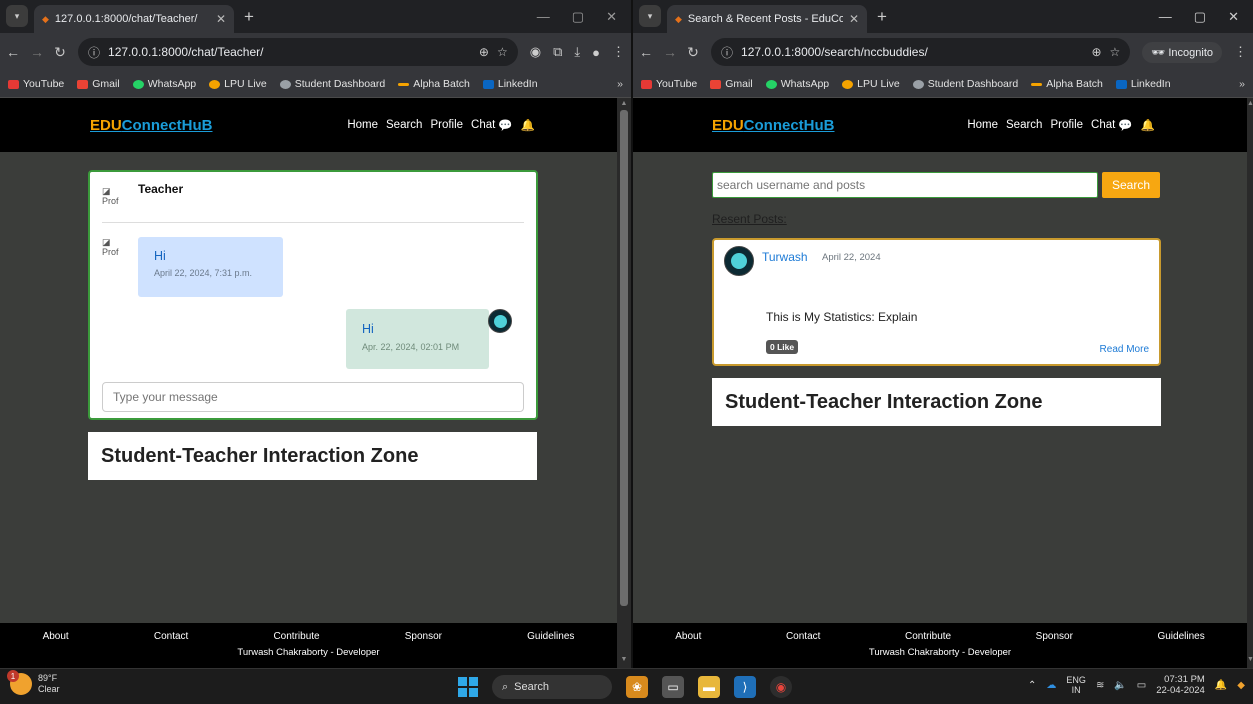  Describe the element at coordinates (1032, 685) in the screenshot. I see `chevron-up-icon: ⌃` at that location.